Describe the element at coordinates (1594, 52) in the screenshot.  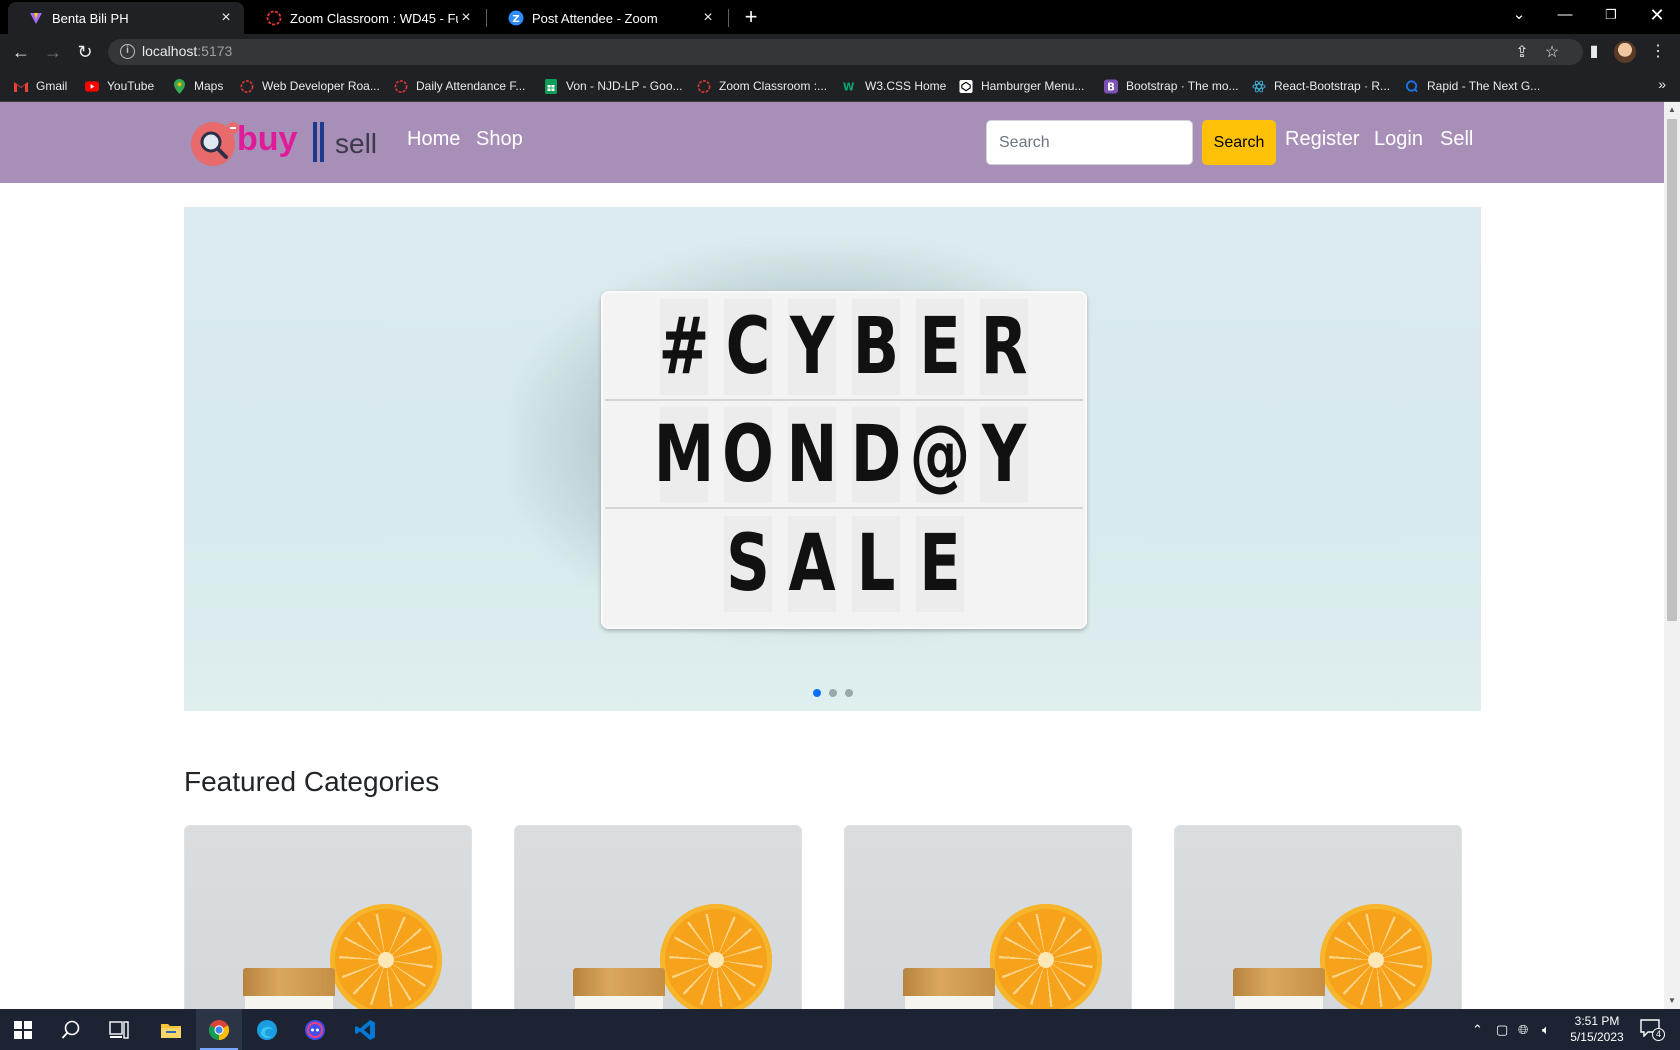
I see `side-panel-icon: ▮` at that location.